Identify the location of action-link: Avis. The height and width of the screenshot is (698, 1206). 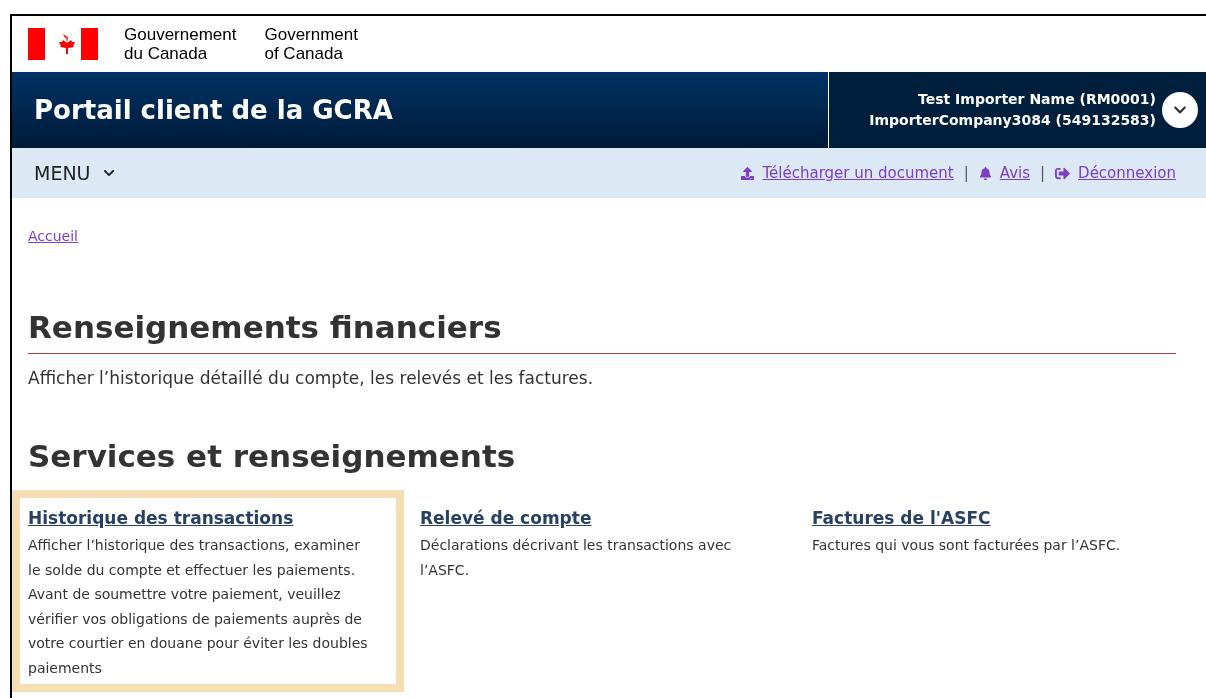
(1004, 173).